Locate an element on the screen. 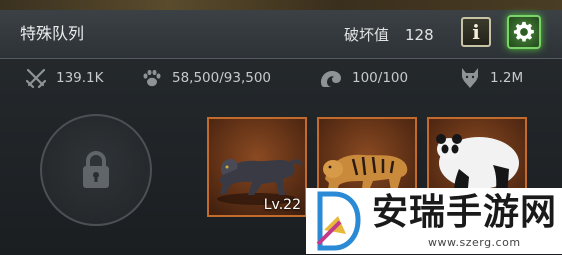 The height and width of the screenshot is (255, 562). panel-title: 特殊队列 is located at coordinates (52, 33).